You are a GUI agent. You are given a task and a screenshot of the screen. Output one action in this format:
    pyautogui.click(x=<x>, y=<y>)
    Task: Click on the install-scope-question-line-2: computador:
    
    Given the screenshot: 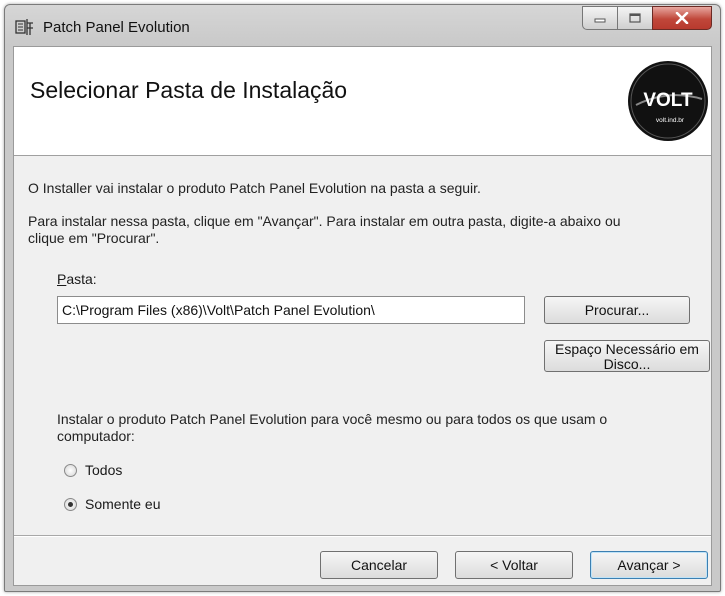 What is the action you would take?
    pyautogui.click(x=96, y=436)
    